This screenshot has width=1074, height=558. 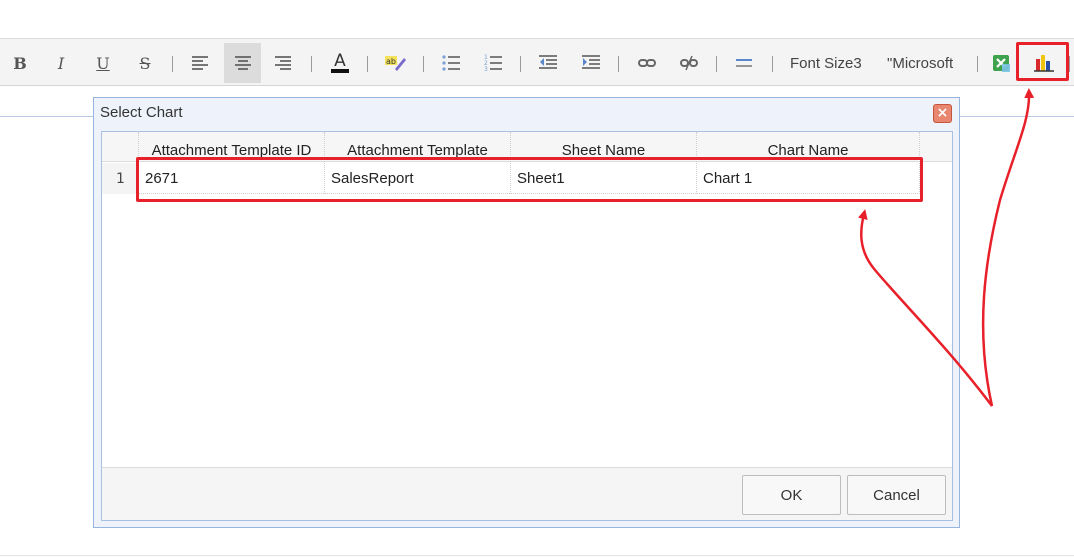 What do you see at coordinates (925, 308) in the screenshot?
I see `arrow-to-row` at bounding box center [925, 308].